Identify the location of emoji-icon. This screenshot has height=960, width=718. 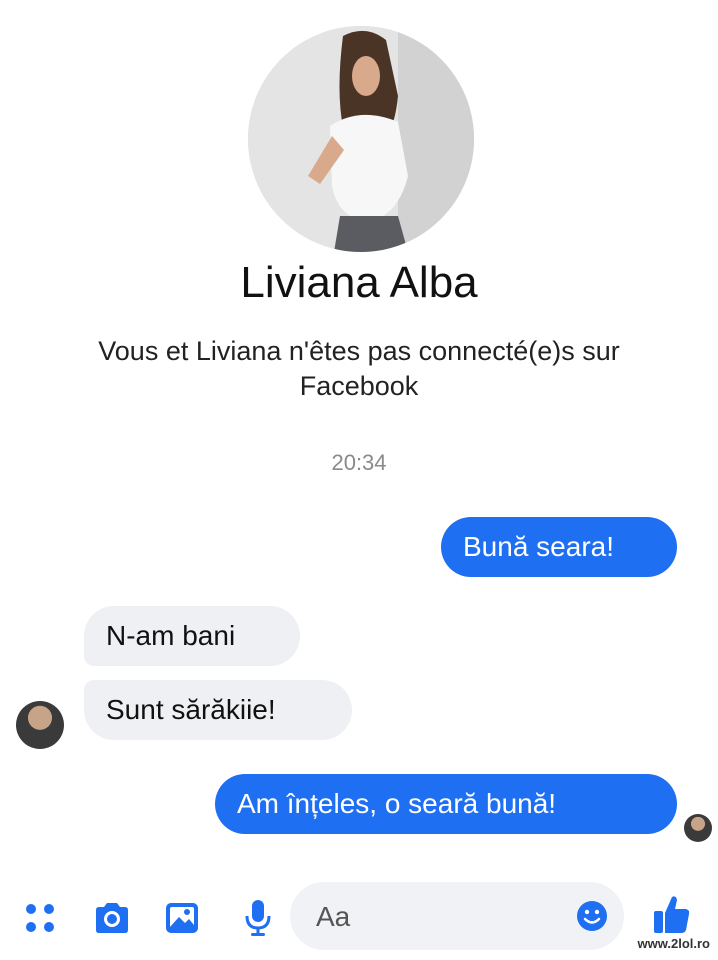
(592, 916).